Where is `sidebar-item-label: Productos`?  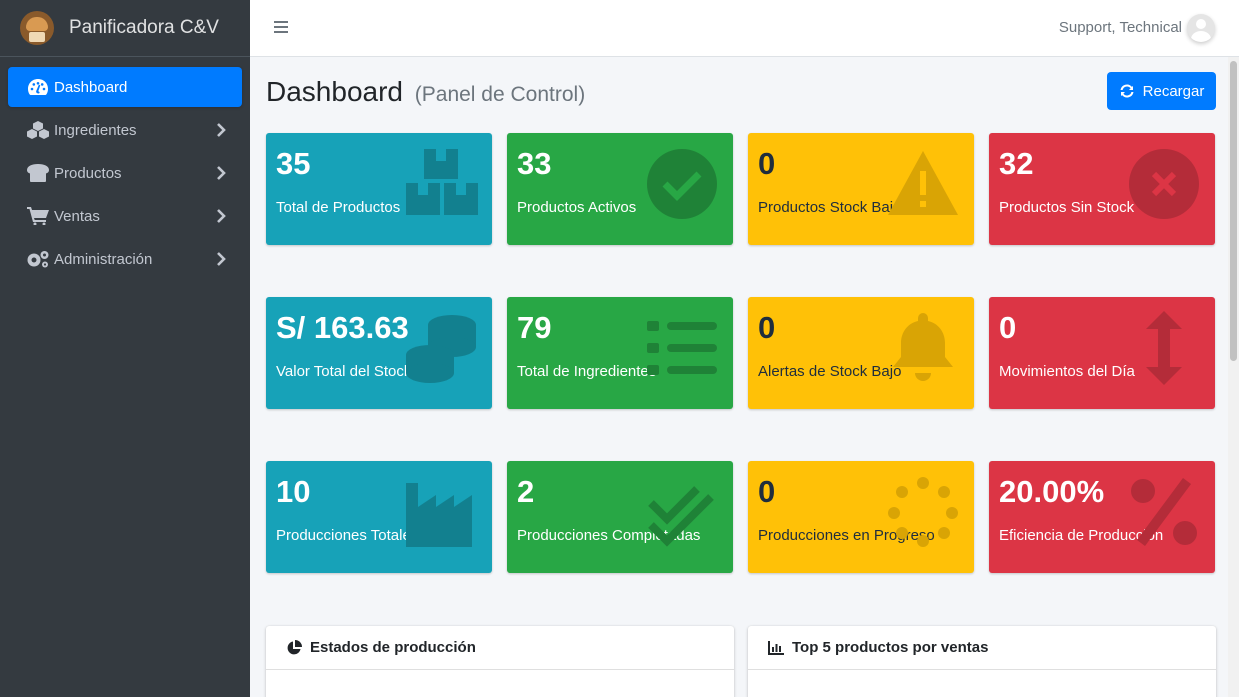 sidebar-item-label: Productos is located at coordinates (88, 173).